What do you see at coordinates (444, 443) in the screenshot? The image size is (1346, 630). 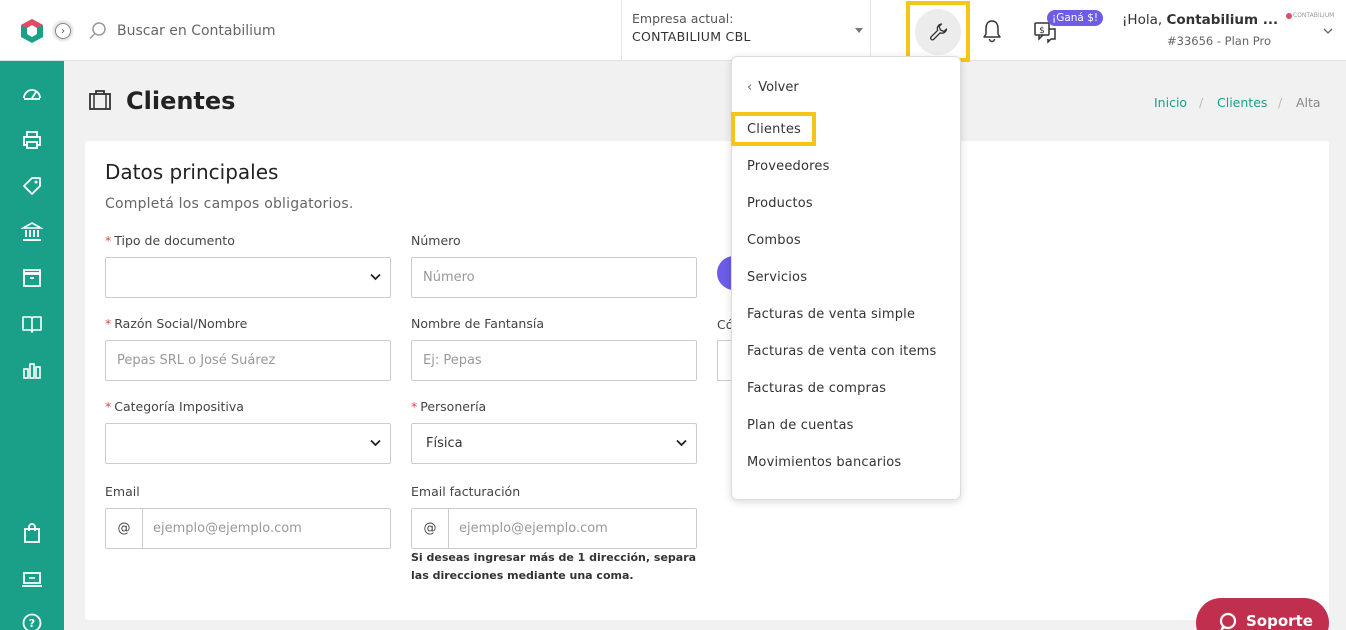 I see `personeria-value: Física` at bounding box center [444, 443].